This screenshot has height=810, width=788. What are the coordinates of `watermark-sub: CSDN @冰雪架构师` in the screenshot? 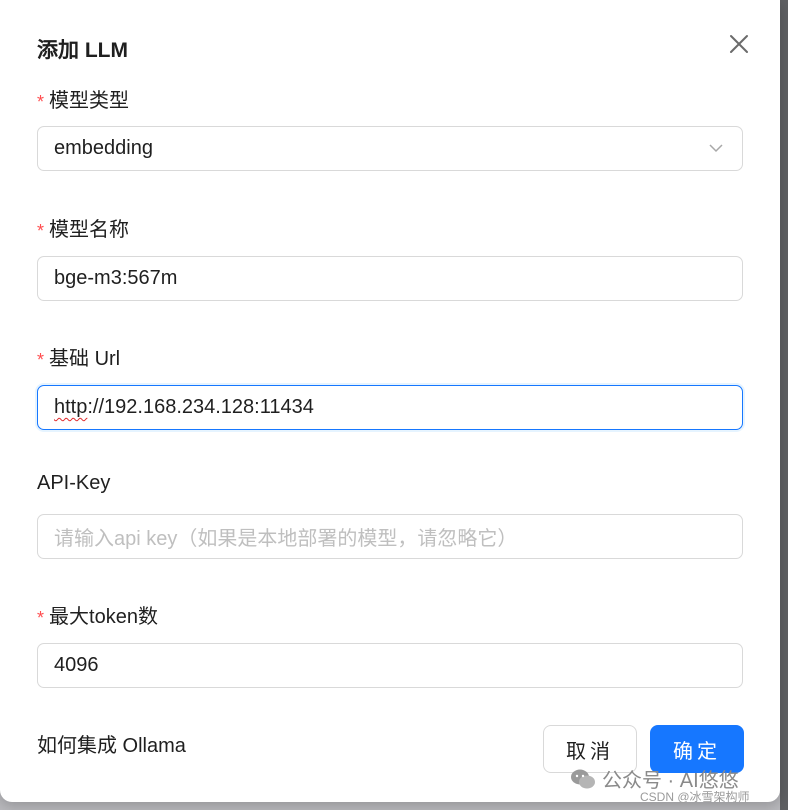 It's located at (695, 797).